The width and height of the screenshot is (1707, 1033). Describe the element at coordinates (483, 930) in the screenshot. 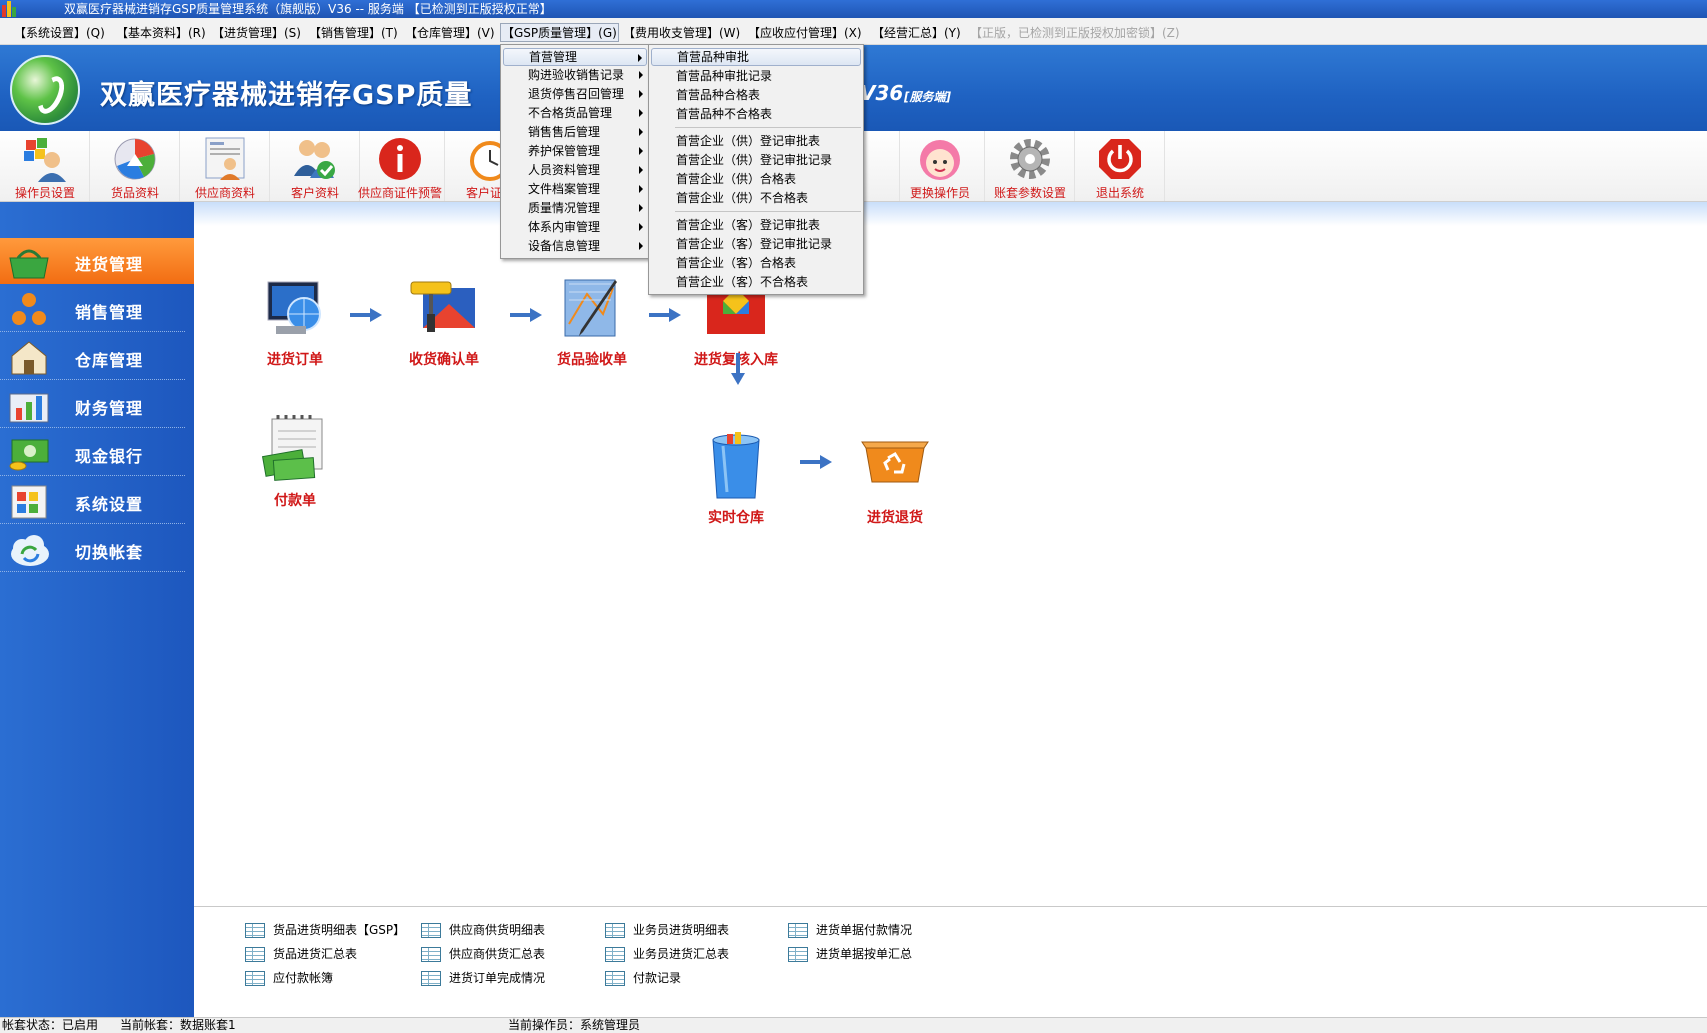

I see `report-link-supplier-supply-detail: 供应商供货明细表` at that location.